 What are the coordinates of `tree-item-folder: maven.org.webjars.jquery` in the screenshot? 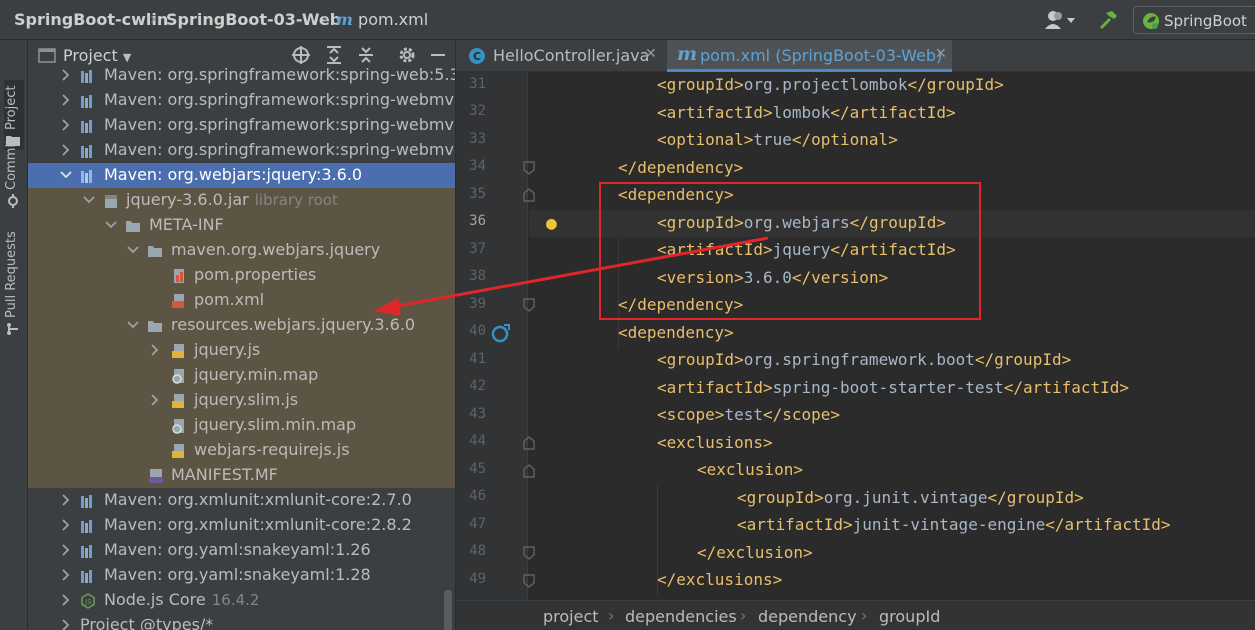 It's located at (241, 250).